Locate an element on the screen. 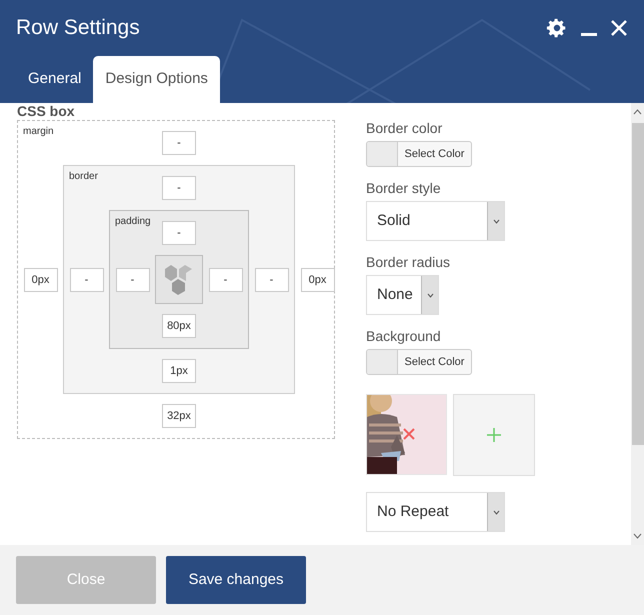  scroll-up-icon is located at coordinates (637, 112).